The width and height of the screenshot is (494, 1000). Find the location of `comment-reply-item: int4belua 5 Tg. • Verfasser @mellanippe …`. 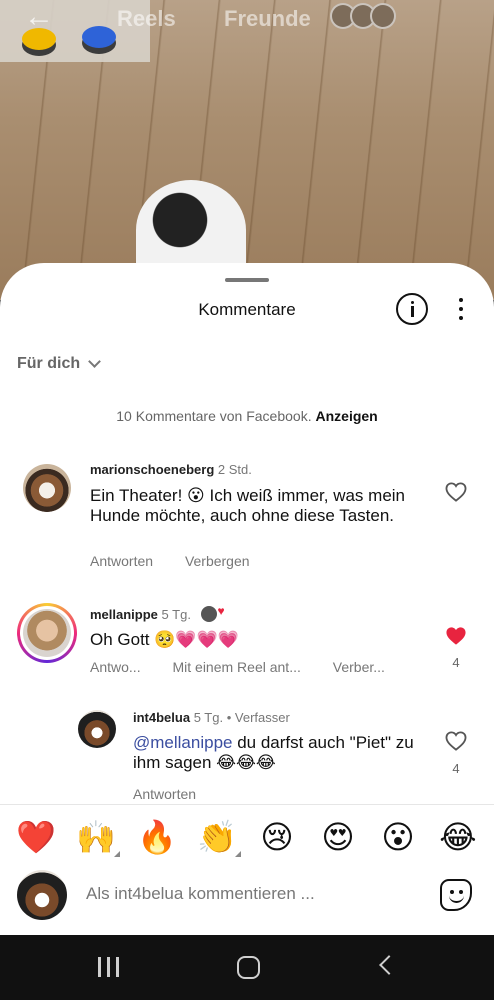

comment-reply-item: int4belua 5 Tg. • Verfasser @mellanippe … is located at coordinates (247, 755).